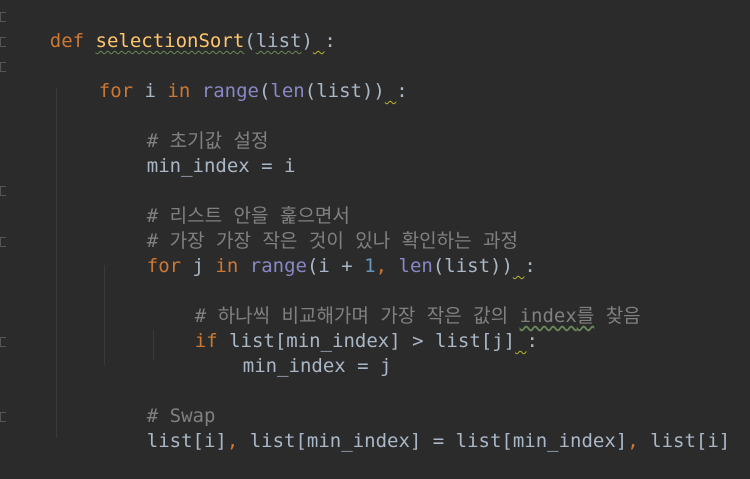  I want to click on code-line-comment: # Swap, so click(158, 403).